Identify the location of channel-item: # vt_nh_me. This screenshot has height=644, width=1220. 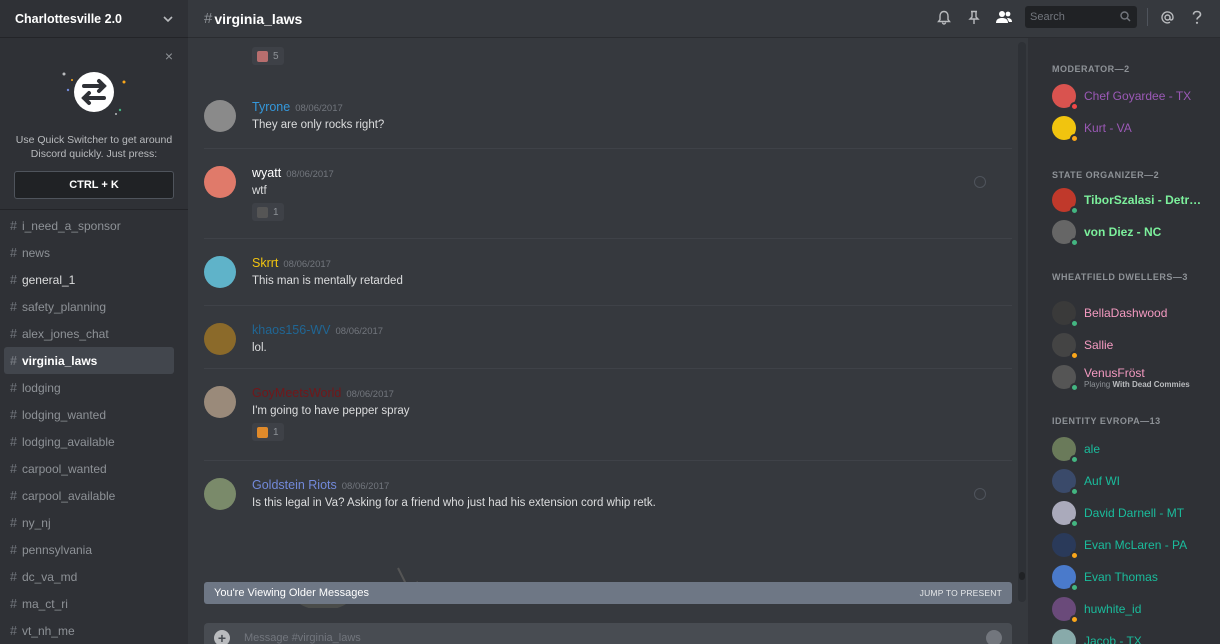
(89, 630).